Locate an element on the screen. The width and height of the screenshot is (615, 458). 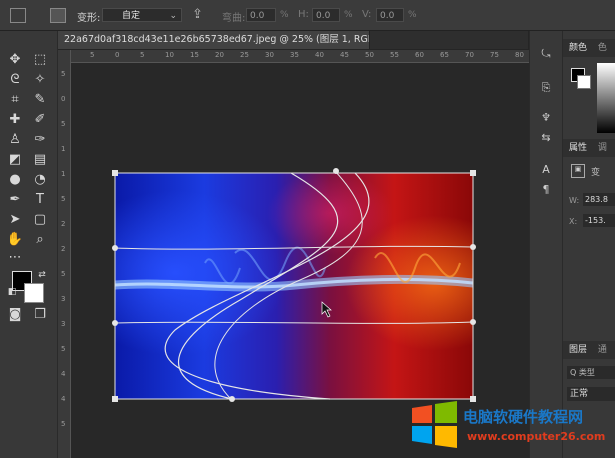
x-input: -153. is located at coordinates (599, 220).